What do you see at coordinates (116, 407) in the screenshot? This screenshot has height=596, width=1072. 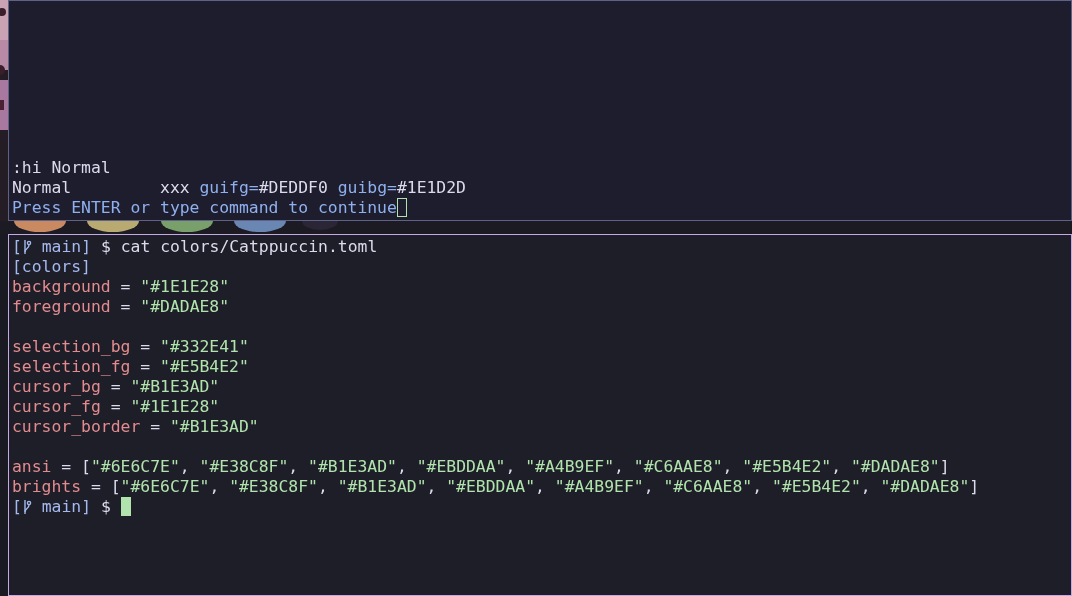 I see `terminal-line: cursor_fg = "#1E1E28"` at bounding box center [116, 407].